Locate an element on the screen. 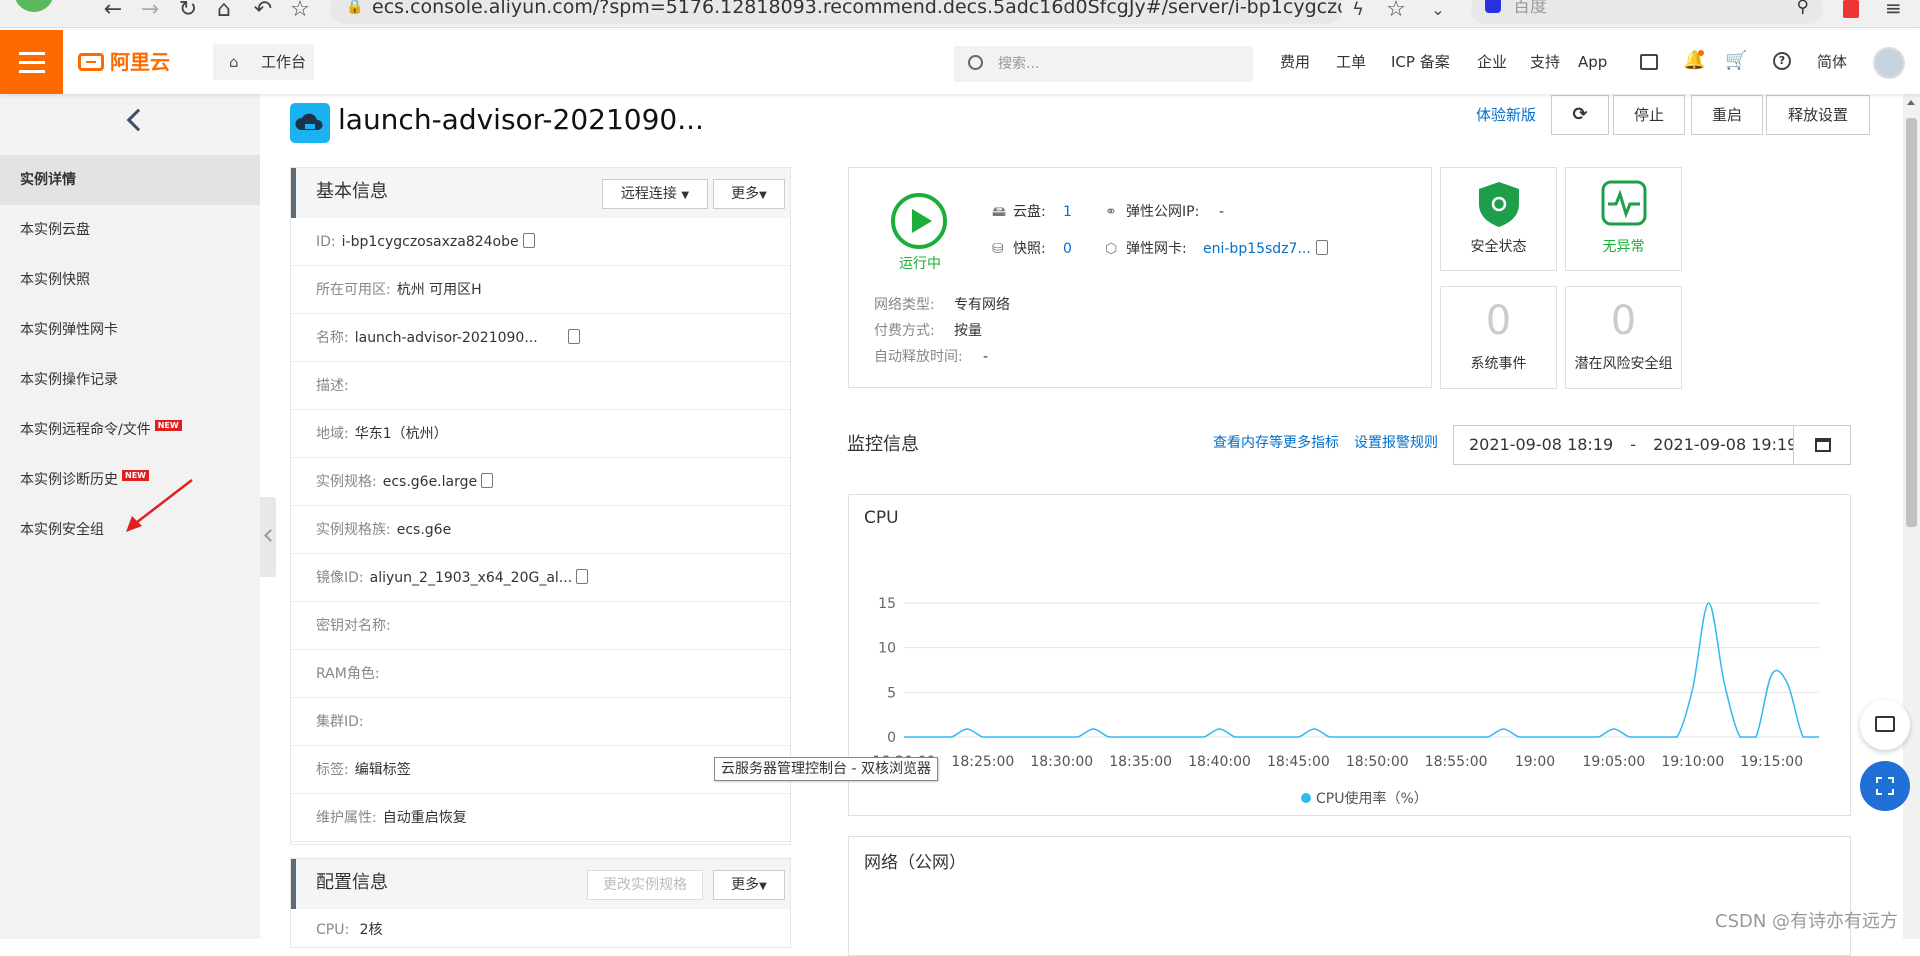  dropdown-chevron-icon: ⌄ is located at coordinates (1438, 12).